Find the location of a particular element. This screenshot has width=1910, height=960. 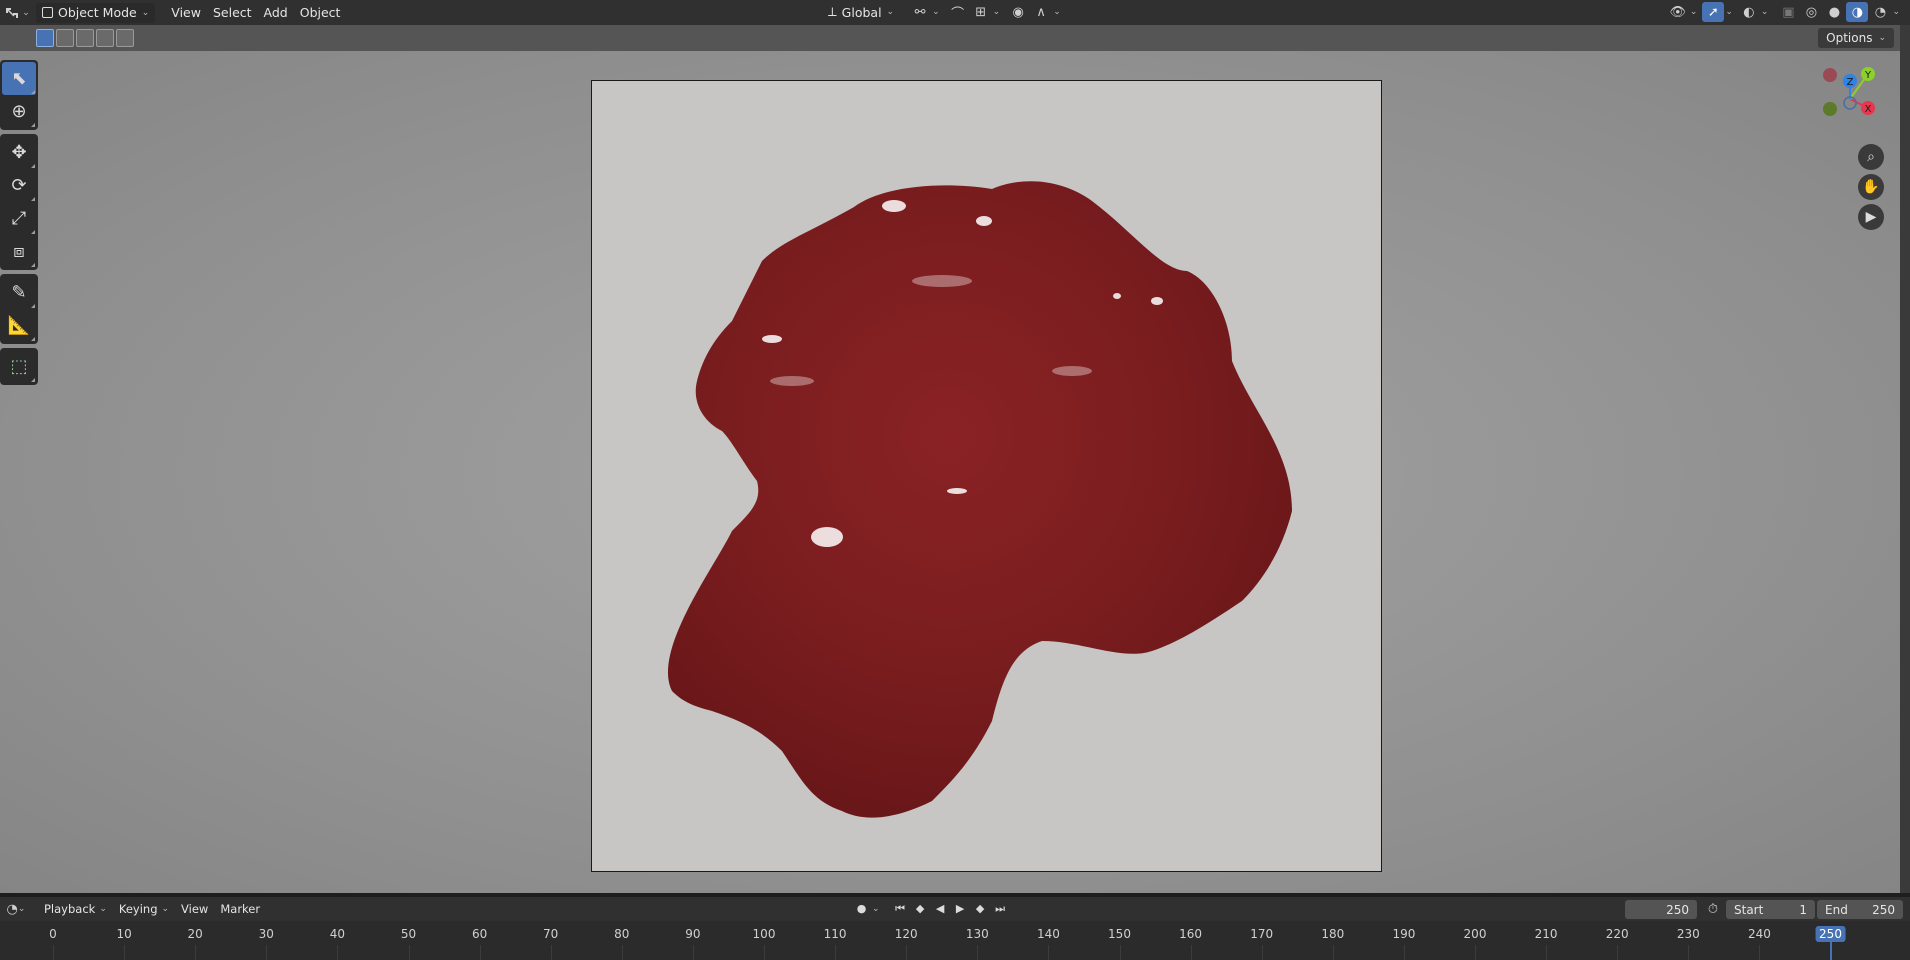

falloff-icon: ∧ is located at coordinates (1041, 12).